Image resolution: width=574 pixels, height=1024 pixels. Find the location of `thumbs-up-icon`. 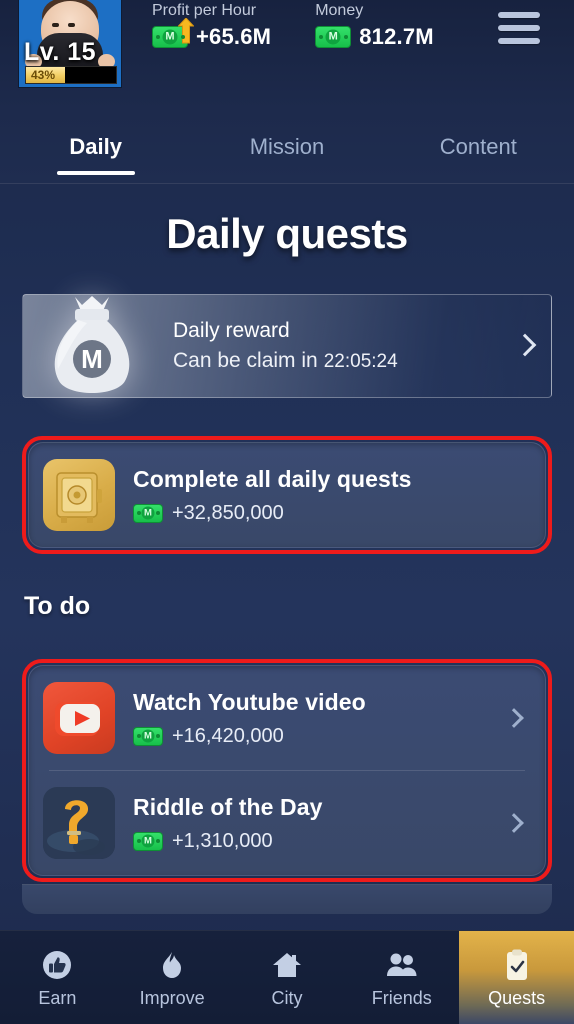

thumbs-up-icon is located at coordinates (57, 965).